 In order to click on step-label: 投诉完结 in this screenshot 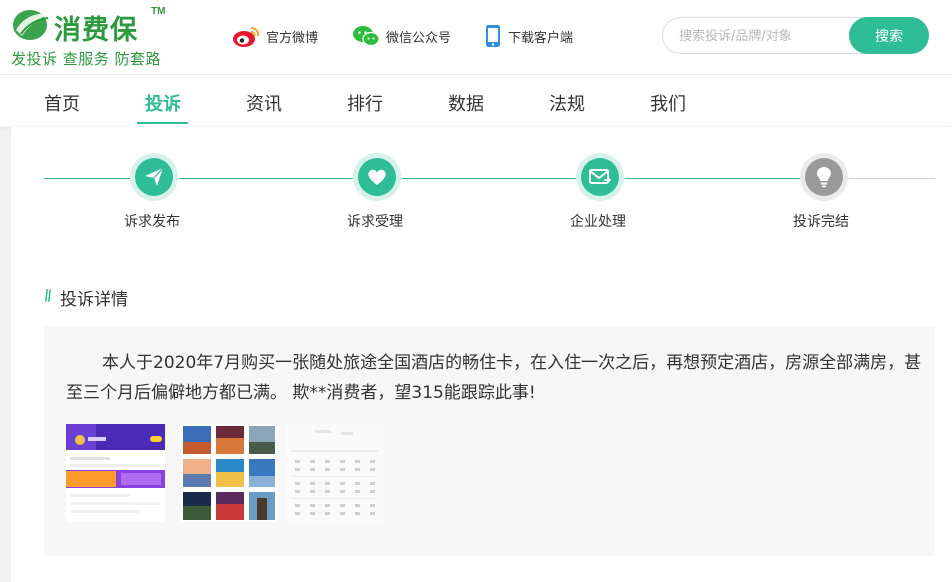, I will do `click(821, 222)`.